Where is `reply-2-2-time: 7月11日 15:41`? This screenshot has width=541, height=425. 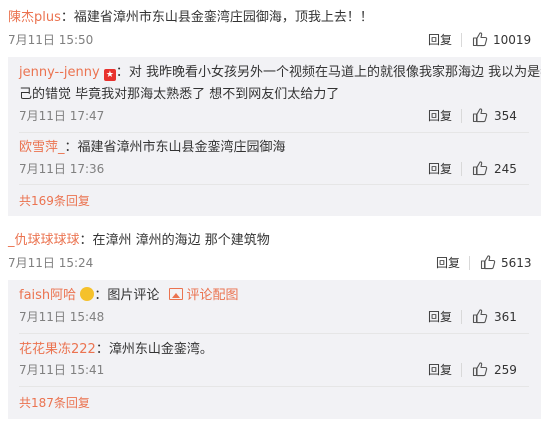 reply-2-2-time: 7月11日 15:41 is located at coordinates (62, 370).